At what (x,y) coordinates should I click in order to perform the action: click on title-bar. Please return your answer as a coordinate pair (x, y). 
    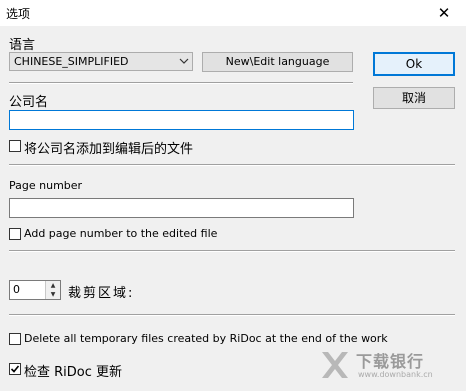
    Looking at the image, I should click on (233, 13).